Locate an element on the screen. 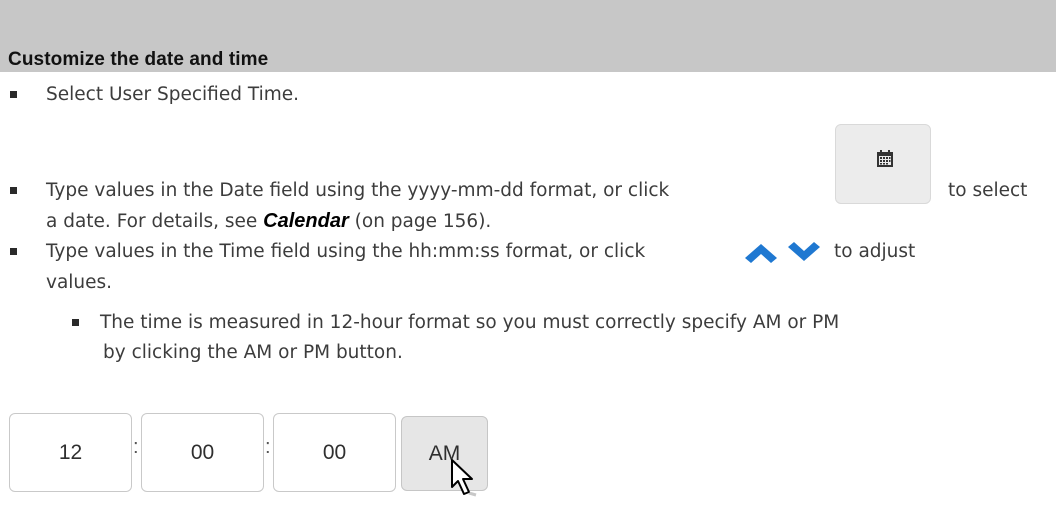 This screenshot has height=531, width=1056. step-time-text-end: to adjust is located at coordinates (875, 251).